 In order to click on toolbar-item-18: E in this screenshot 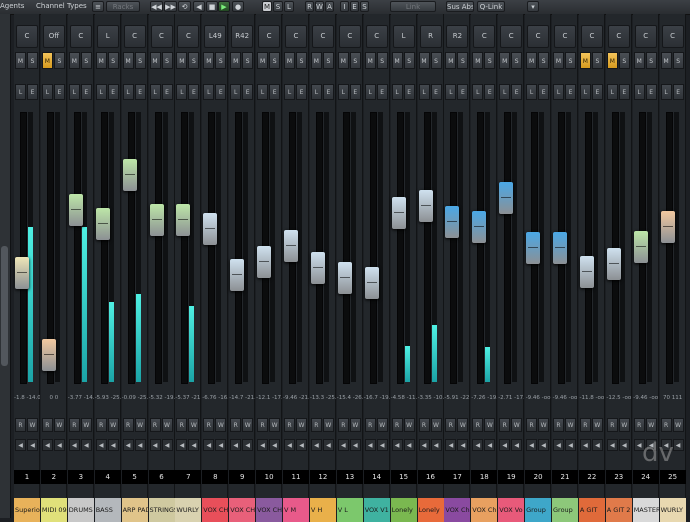, I will do `click(354, 6)`.